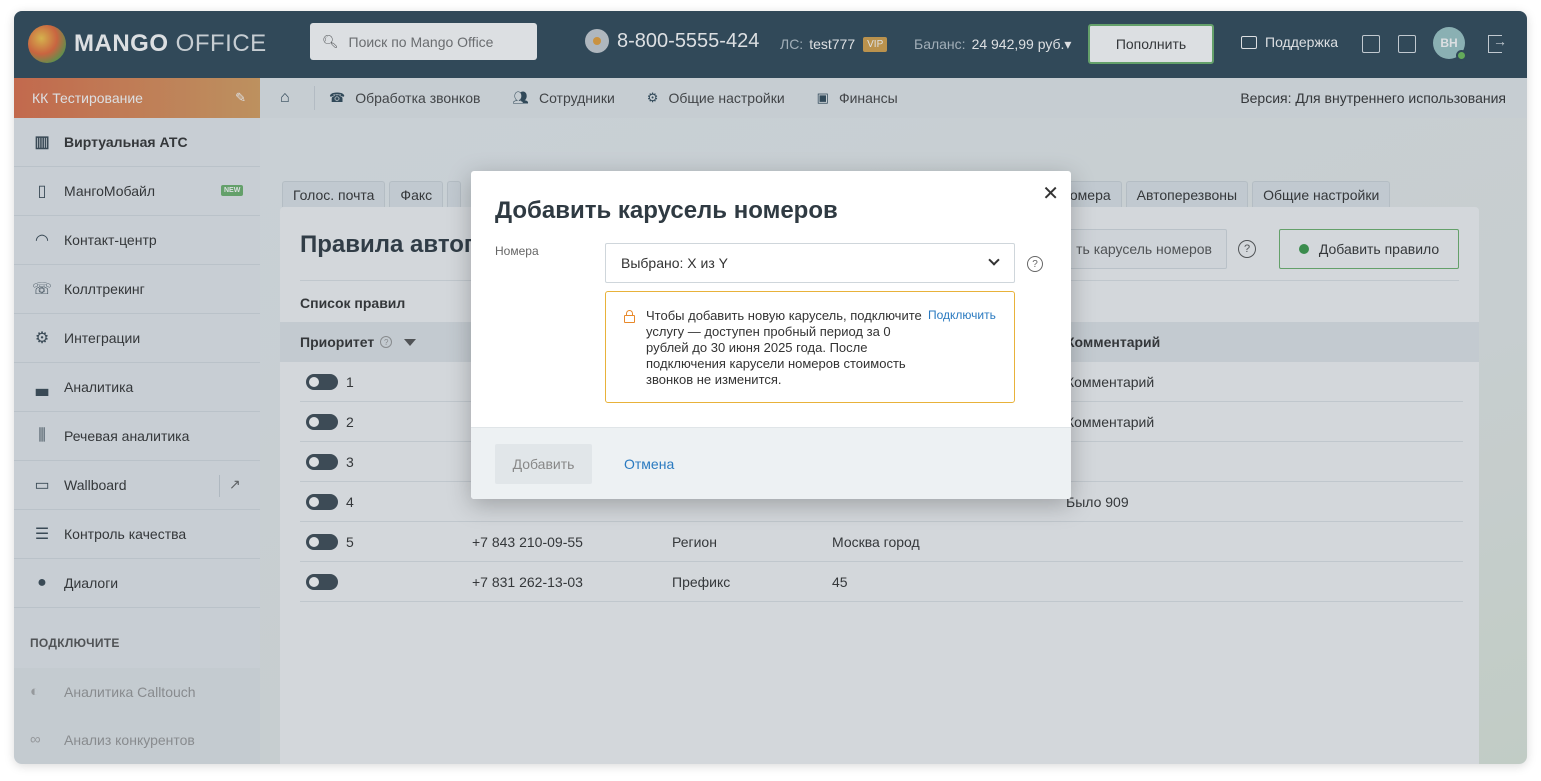  Describe the element at coordinates (629, 316) in the screenshot. I see `lock-icon` at that location.